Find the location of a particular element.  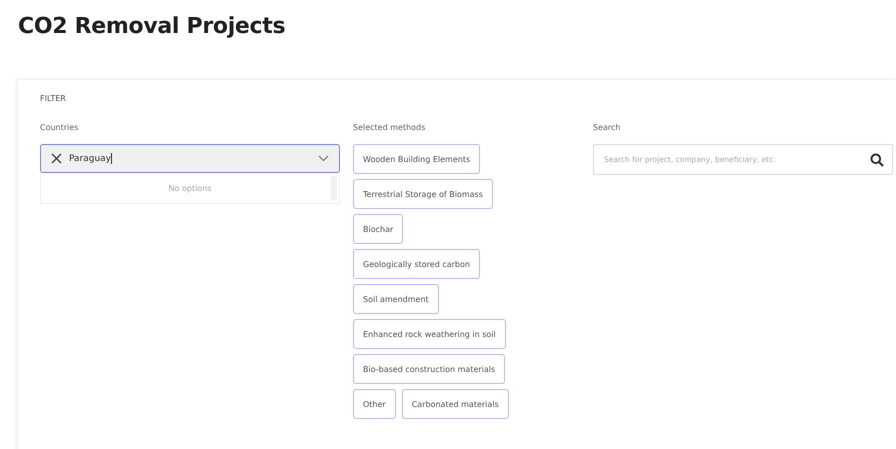

filter-heading: FILTER is located at coordinates (53, 98).